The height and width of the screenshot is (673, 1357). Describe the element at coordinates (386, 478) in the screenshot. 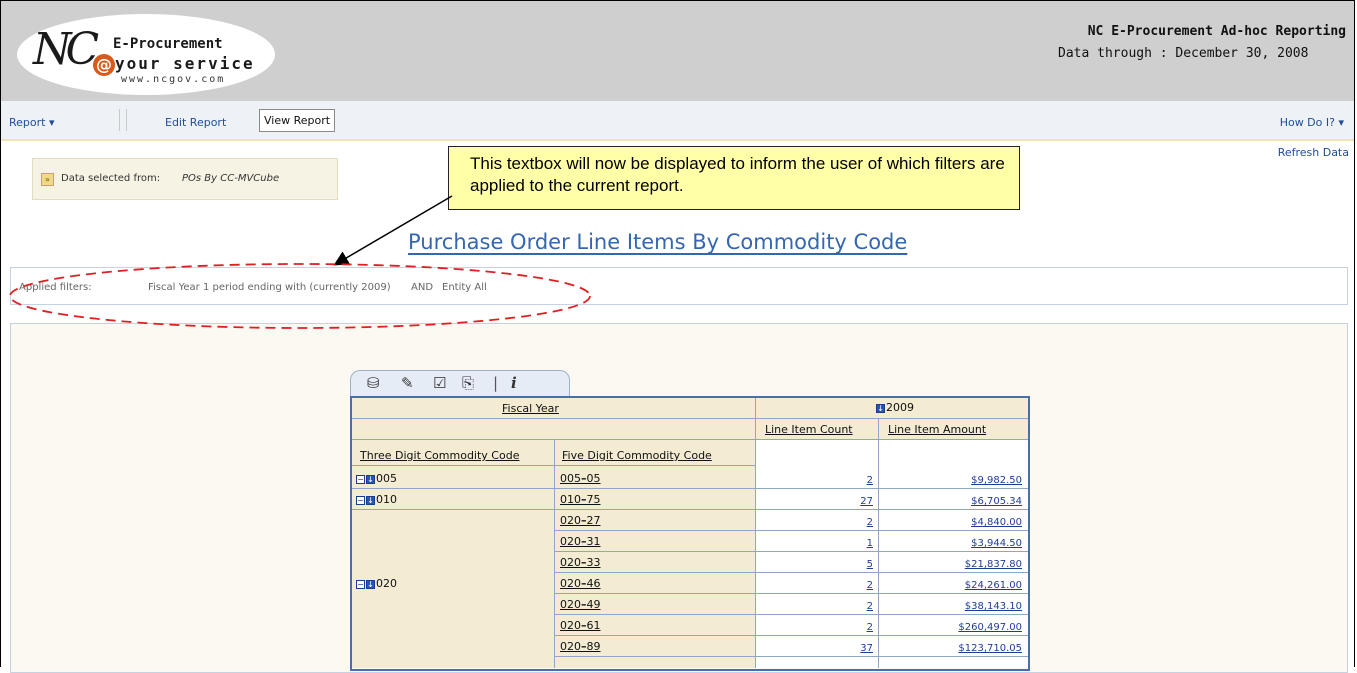

I see `three-digit-label: 005` at that location.